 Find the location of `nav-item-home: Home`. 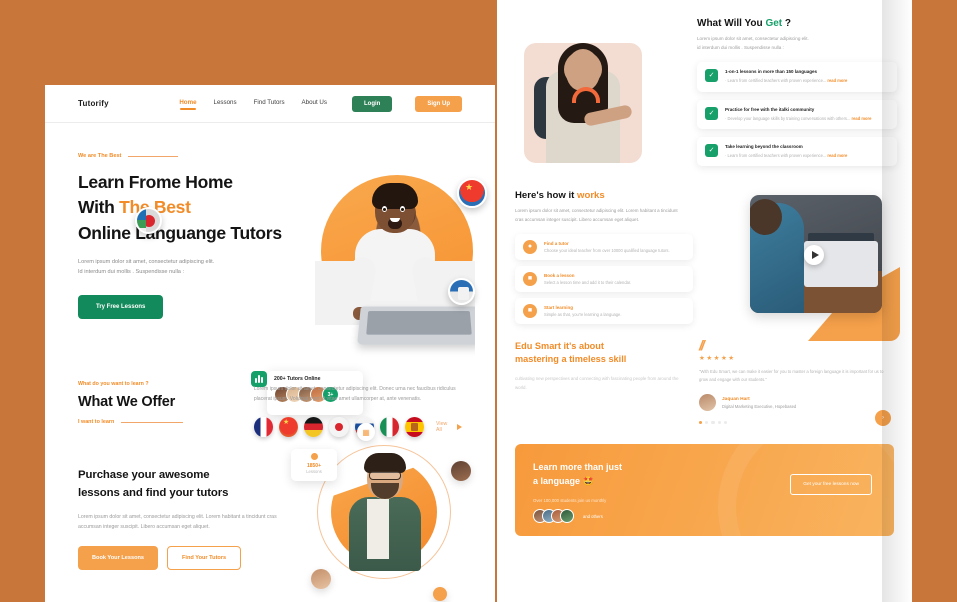

nav-item-home: Home is located at coordinates (188, 104).